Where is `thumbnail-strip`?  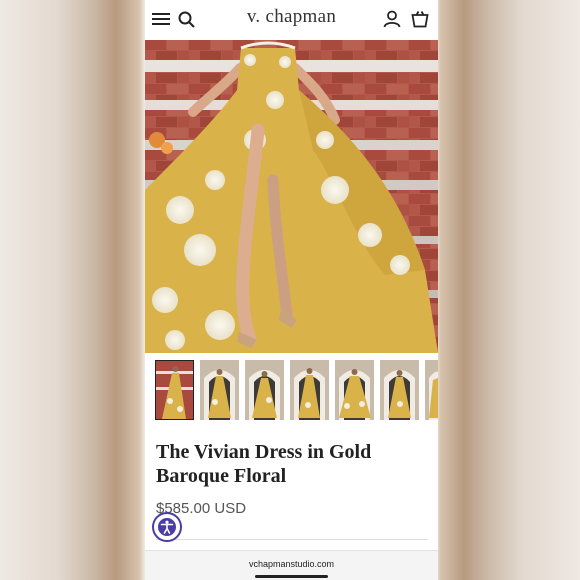
thumbnail-strip is located at coordinates (291, 391).